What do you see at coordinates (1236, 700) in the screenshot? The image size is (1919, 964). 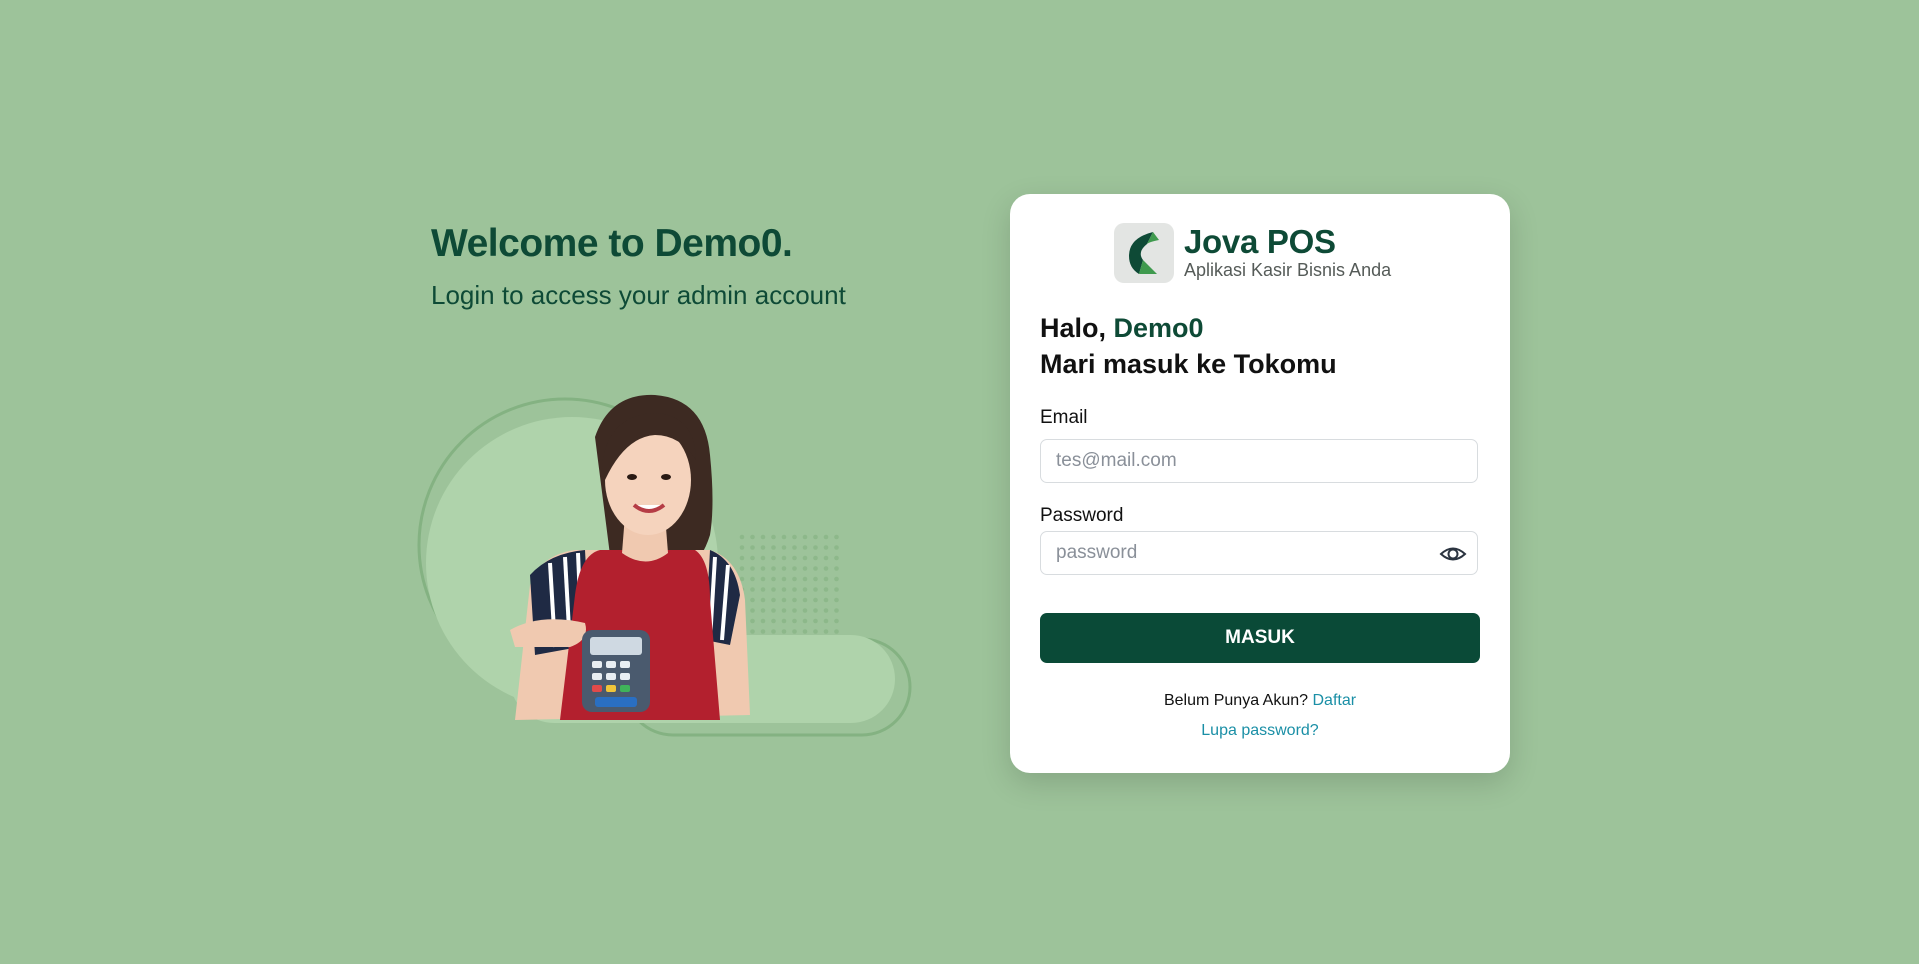 I see `signup-prompt-text: Belum Punya Akun?` at bounding box center [1236, 700].